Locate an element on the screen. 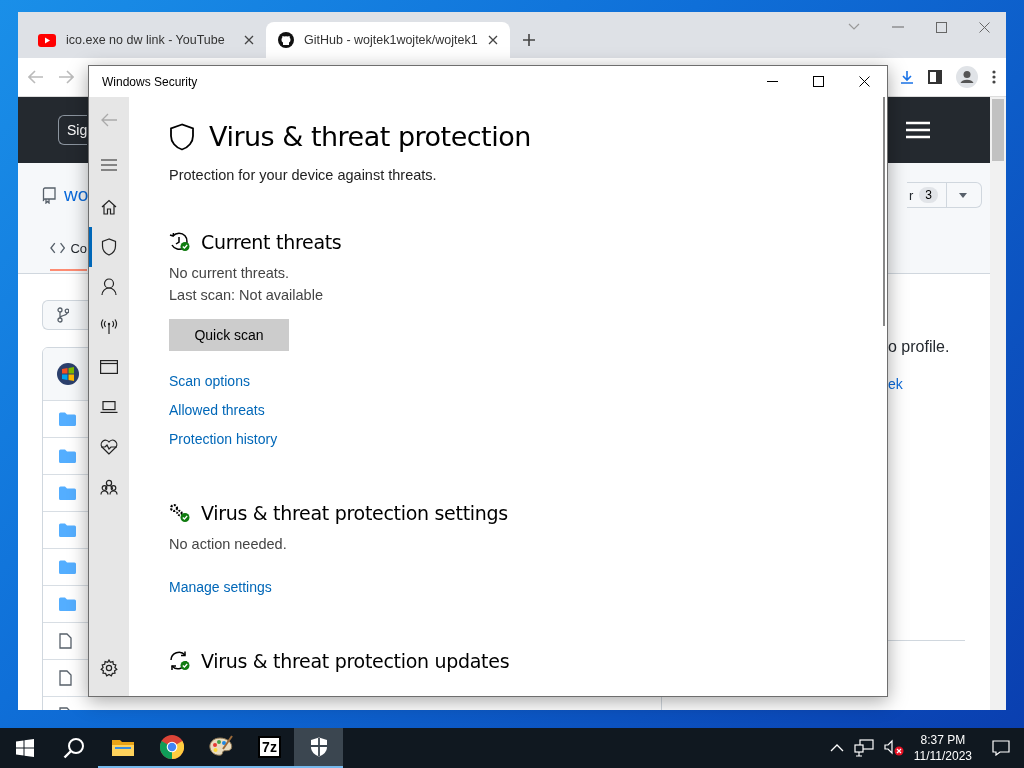 The image size is (1024, 768). person-icon is located at coordinates (109, 287).